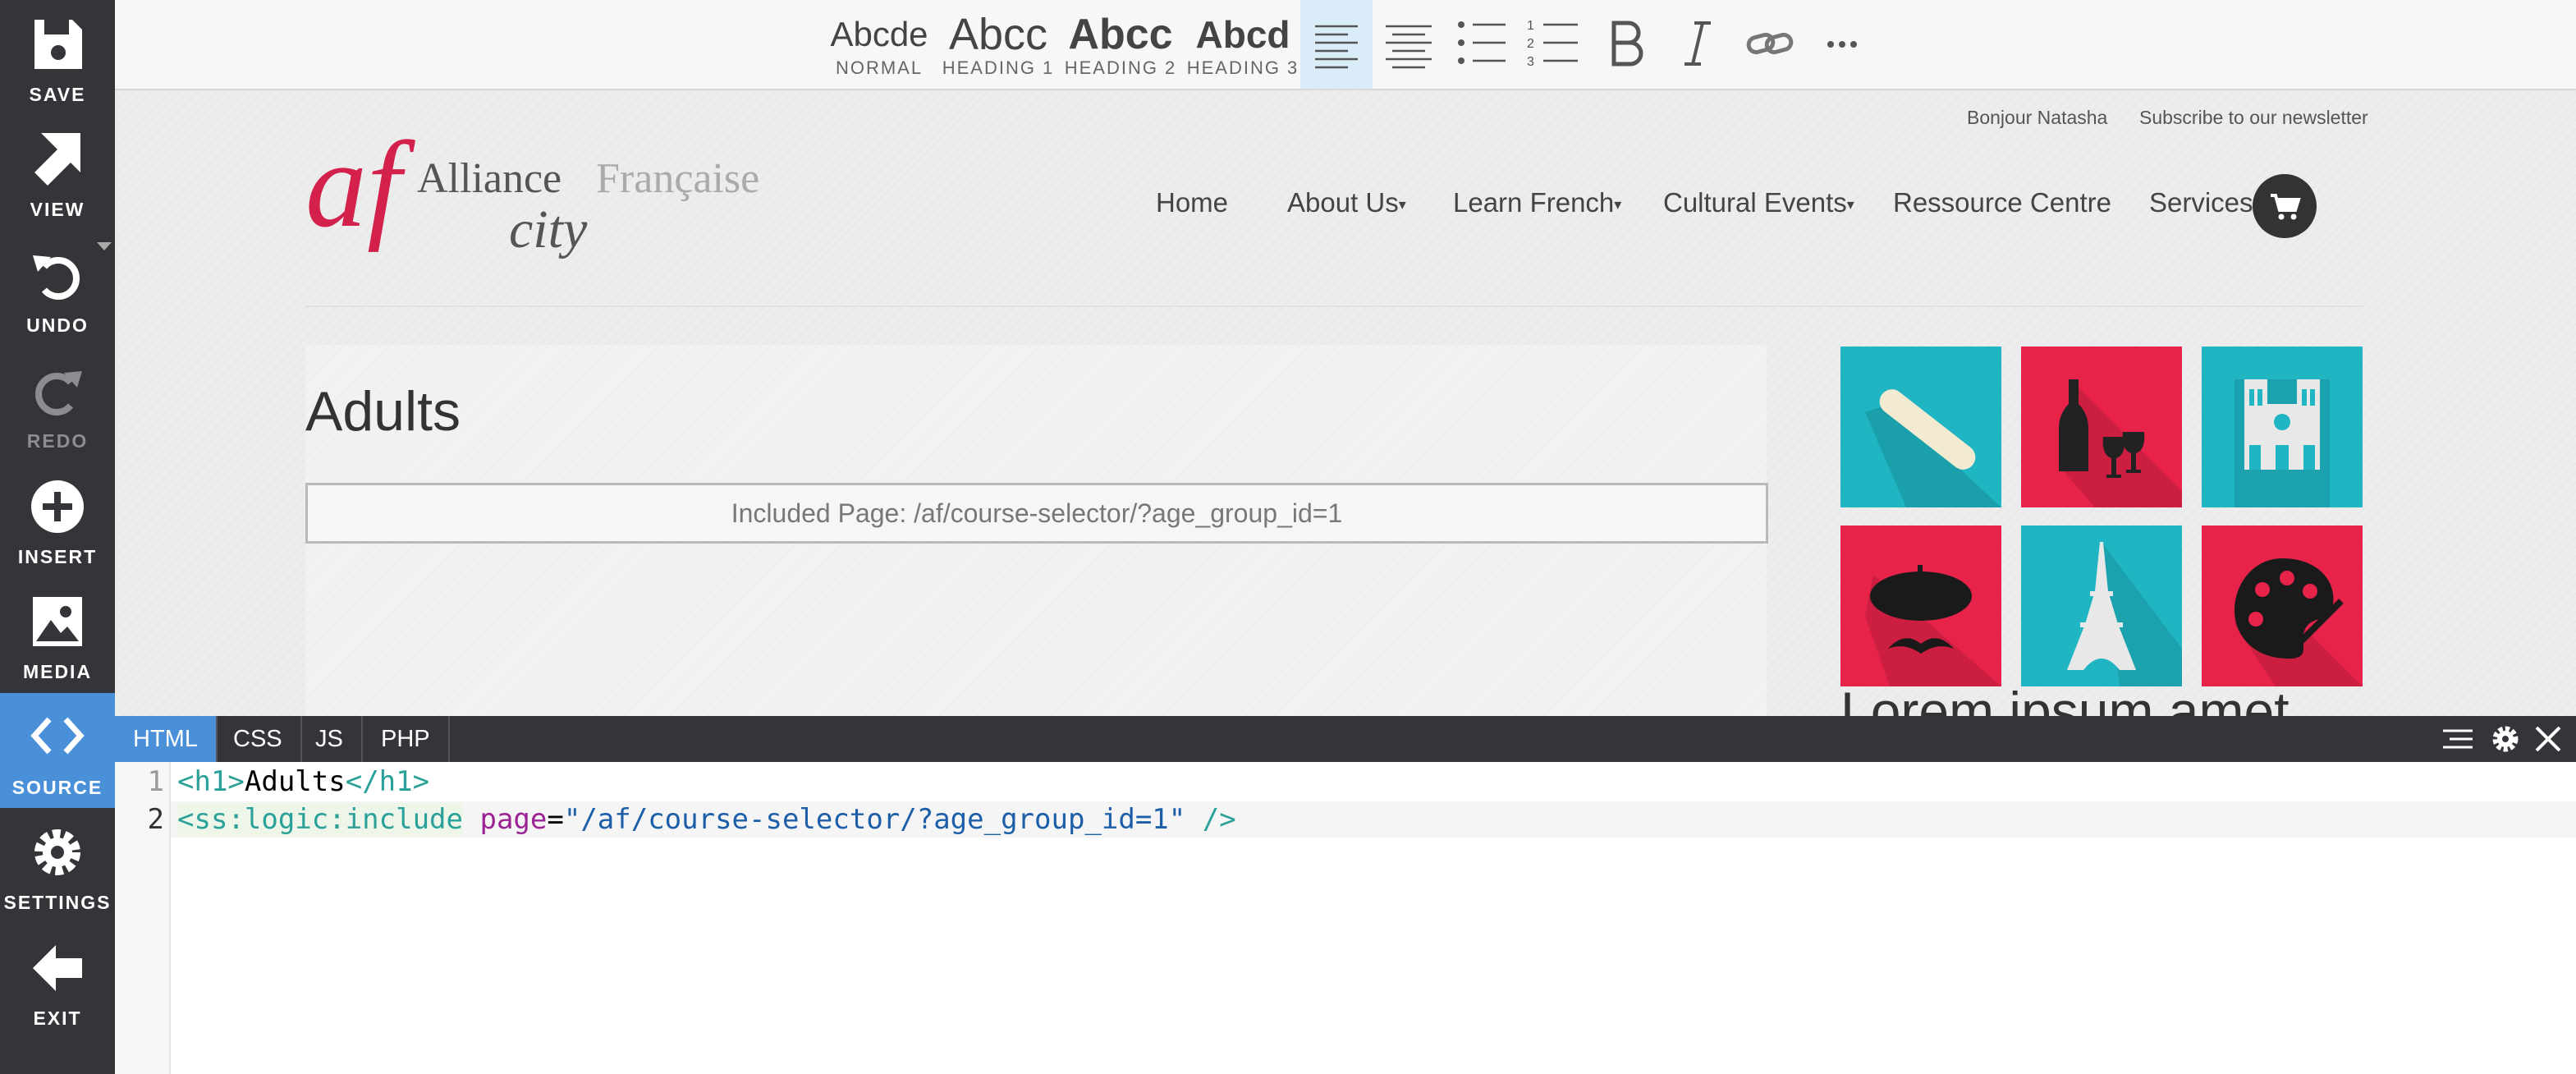 This screenshot has width=2576, height=1074. I want to click on code-line: <h1>Adults</h1>, so click(303, 781).